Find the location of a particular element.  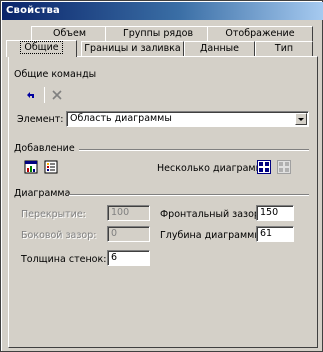

tab-volume-label: Объем is located at coordinates (69, 33).